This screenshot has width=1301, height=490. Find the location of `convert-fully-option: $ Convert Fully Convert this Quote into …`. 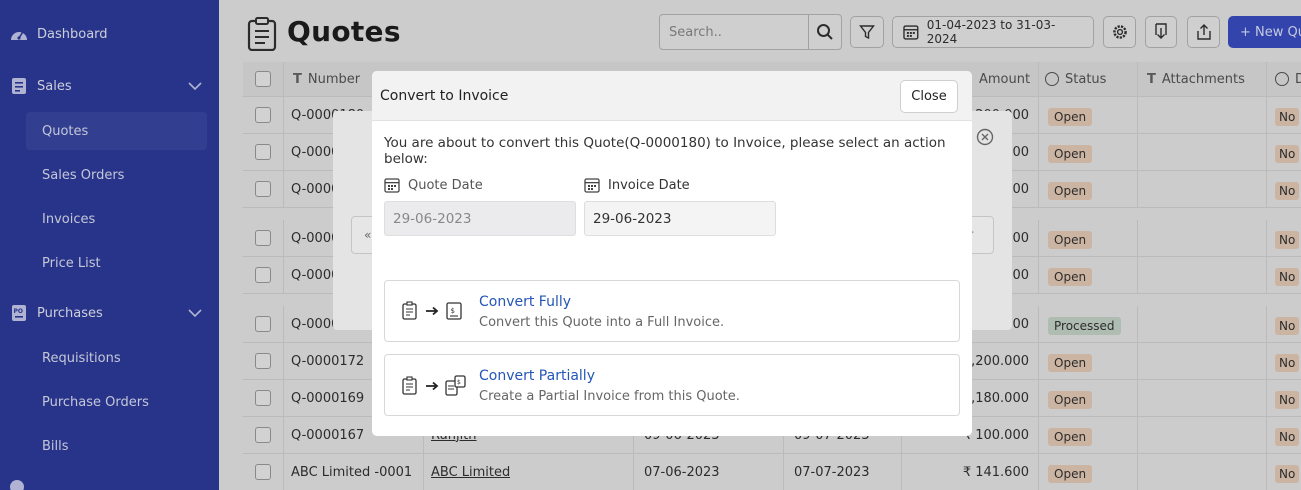

convert-fully-option: $ Convert Fully Convert this Quote into … is located at coordinates (672, 311).